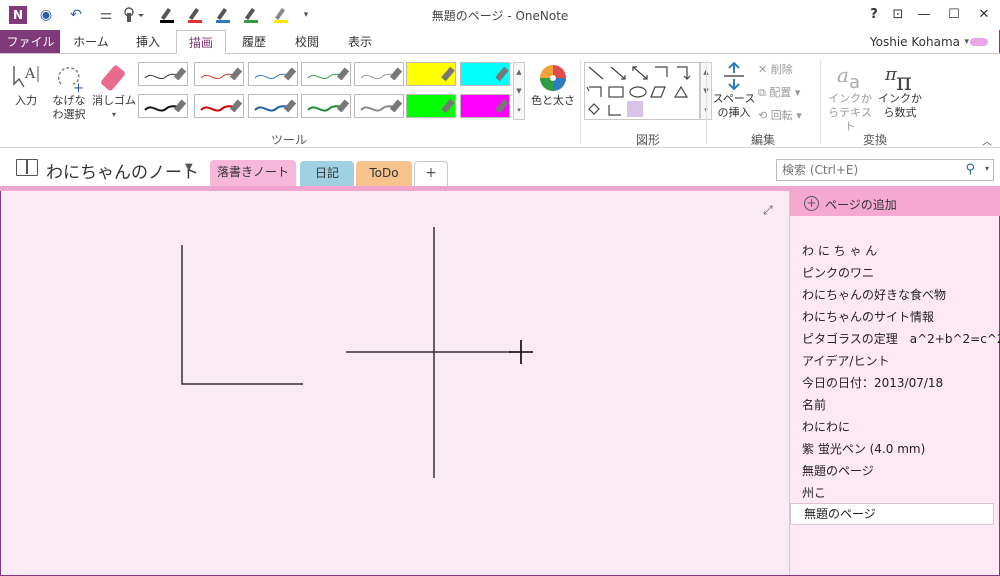  Describe the element at coordinates (987, 140) in the screenshot. I see `collapse-ribbon-icon: ︿` at that location.